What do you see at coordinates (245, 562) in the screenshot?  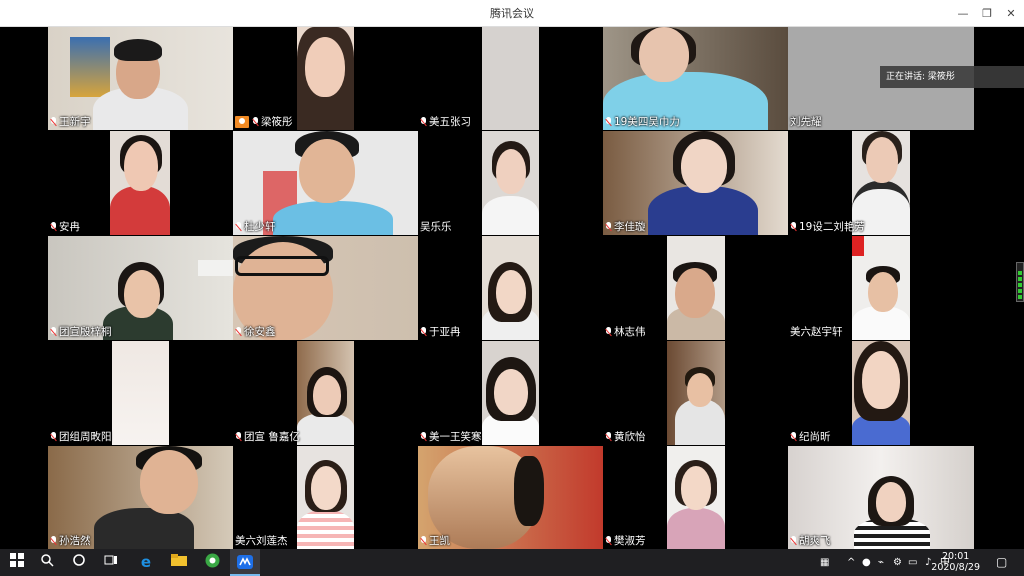 I see `tencent-meeting-taskbar-button` at bounding box center [245, 562].